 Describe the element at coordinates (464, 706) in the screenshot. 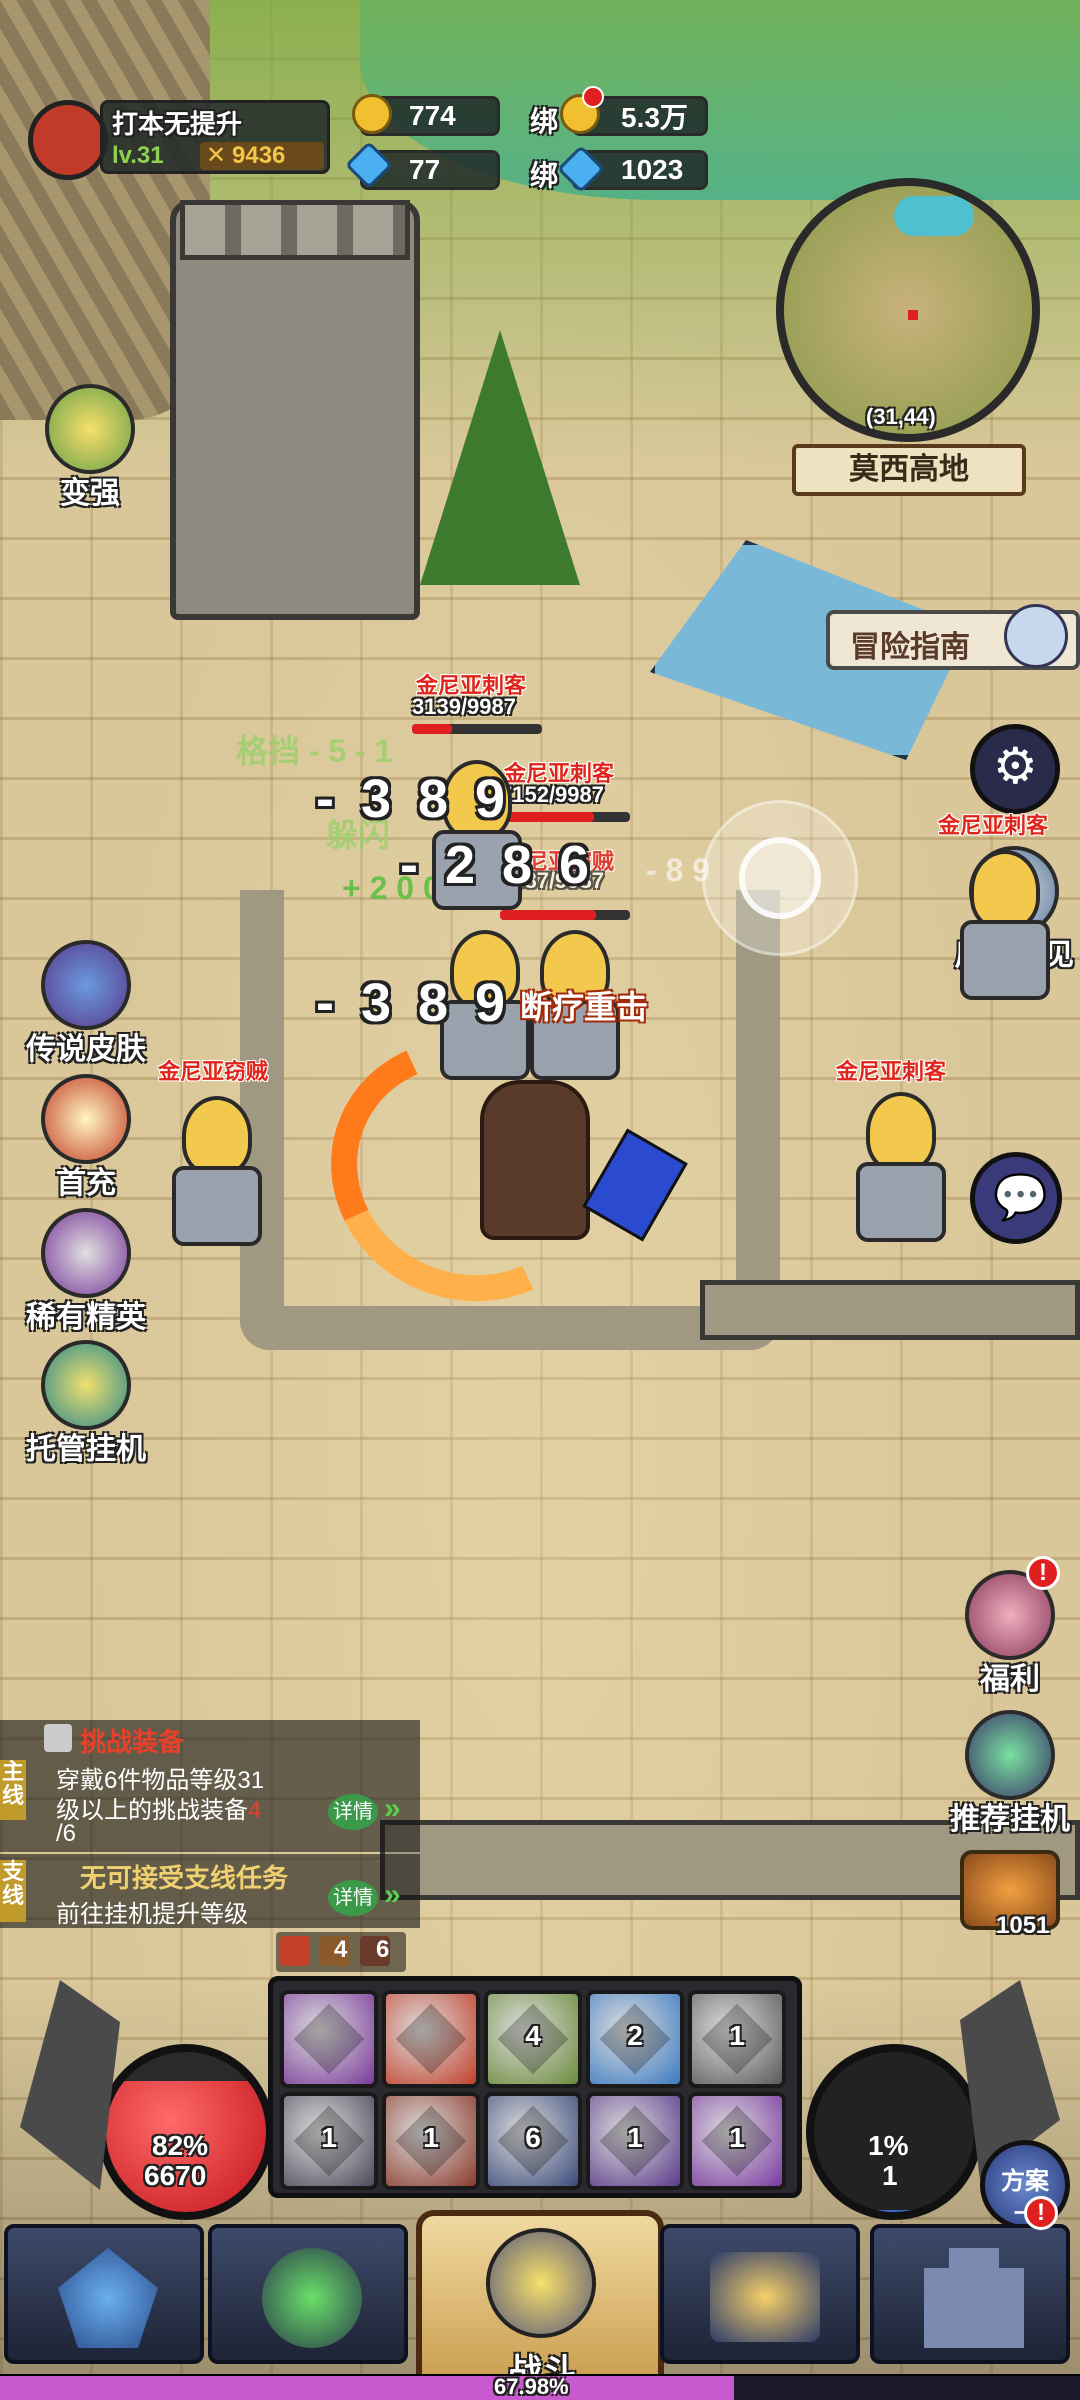

I see `enemy-hp-text: 3139/9987` at that location.